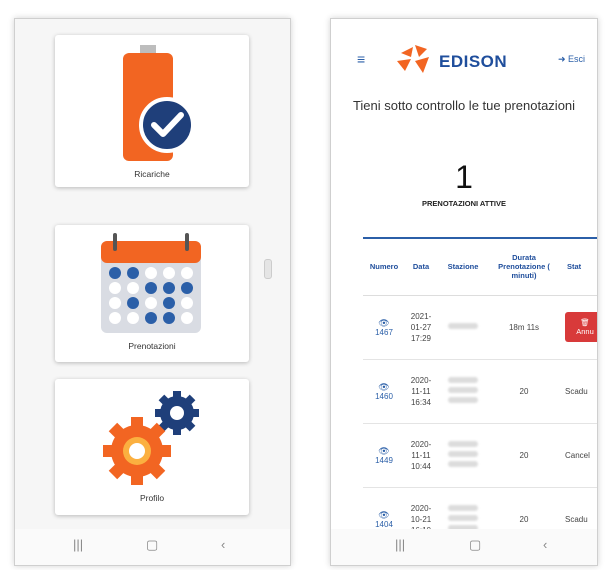  What do you see at coordinates (159, 103) in the screenshot?
I see `battery-check-icon` at bounding box center [159, 103].